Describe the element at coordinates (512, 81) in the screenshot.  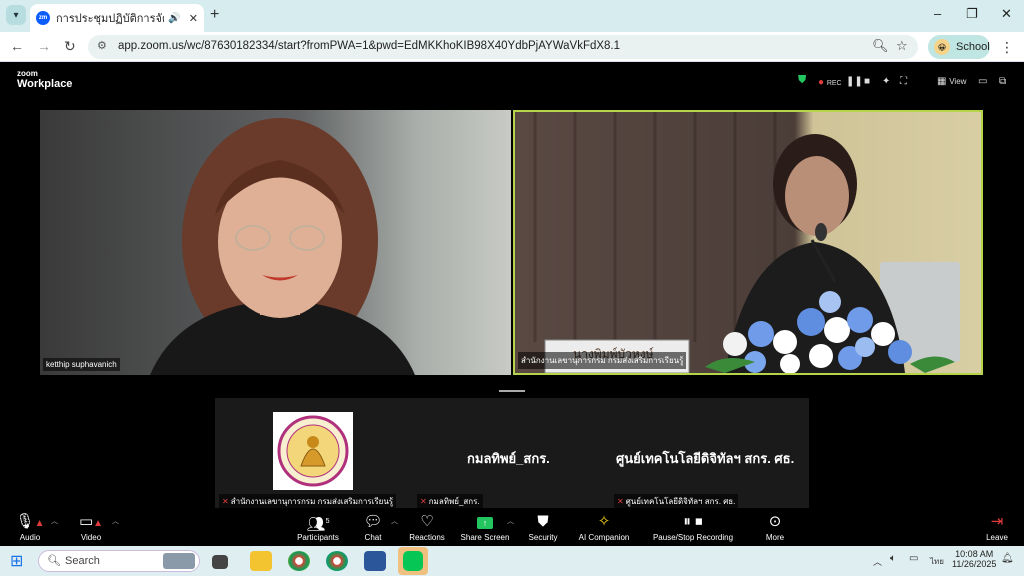
I see `zoom-header` at that location.